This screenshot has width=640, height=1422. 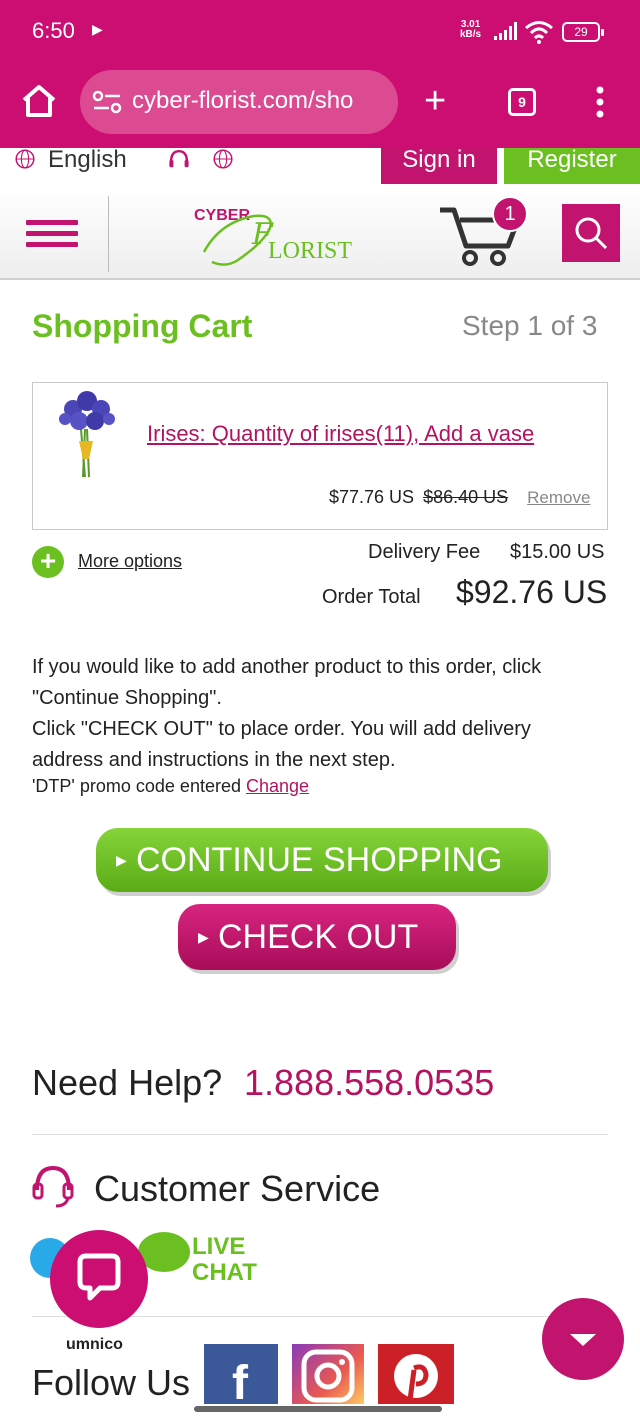 What do you see at coordinates (318, 1409) in the screenshot?
I see `gesture-nav-handle` at bounding box center [318, 1409].